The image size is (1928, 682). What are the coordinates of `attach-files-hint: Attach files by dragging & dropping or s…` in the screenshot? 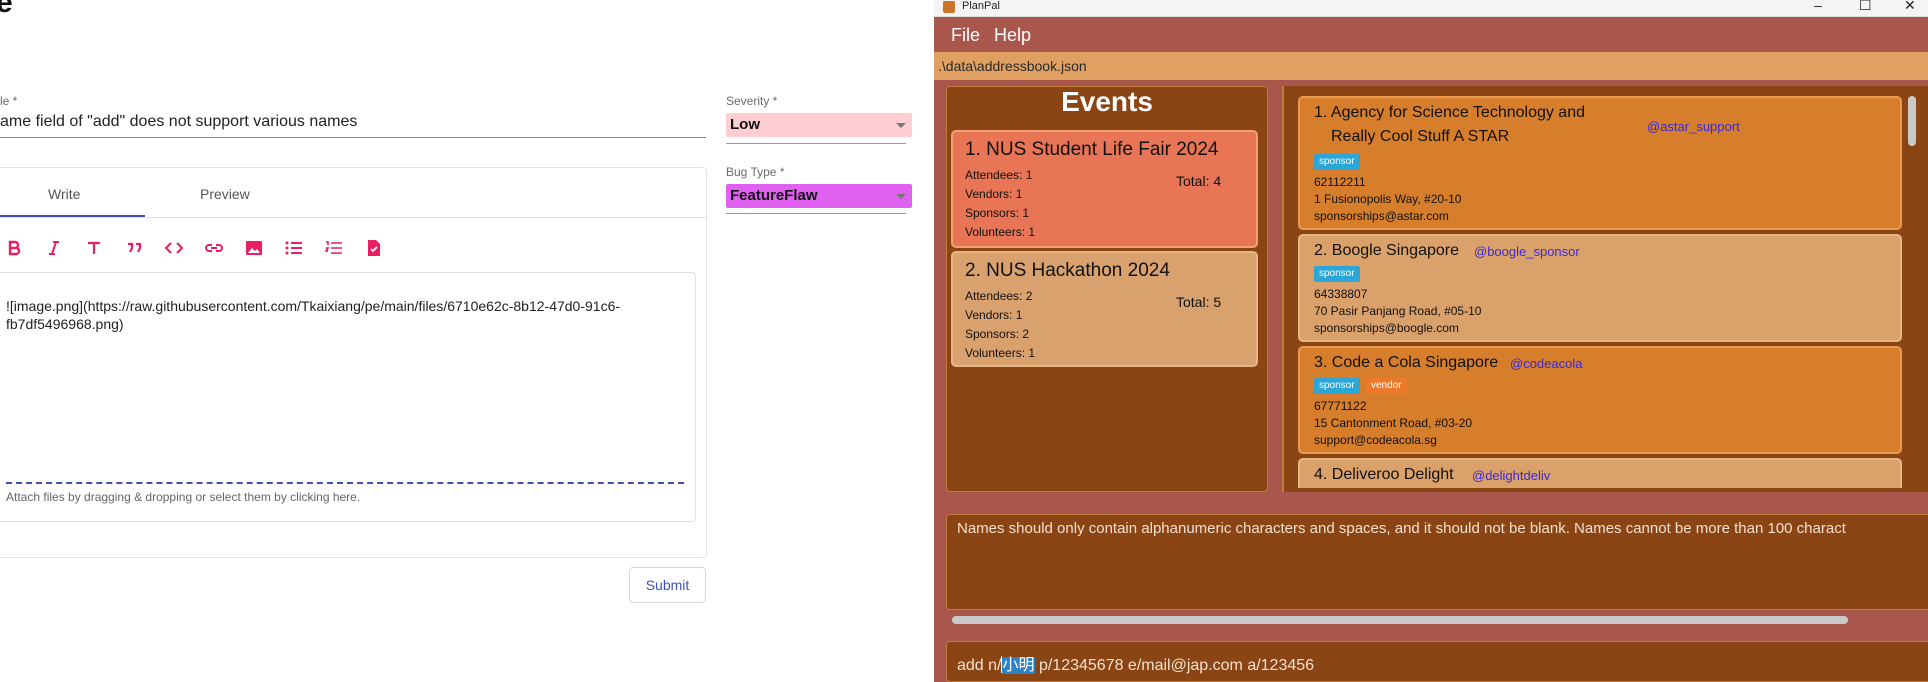 It's located at (183, 497).